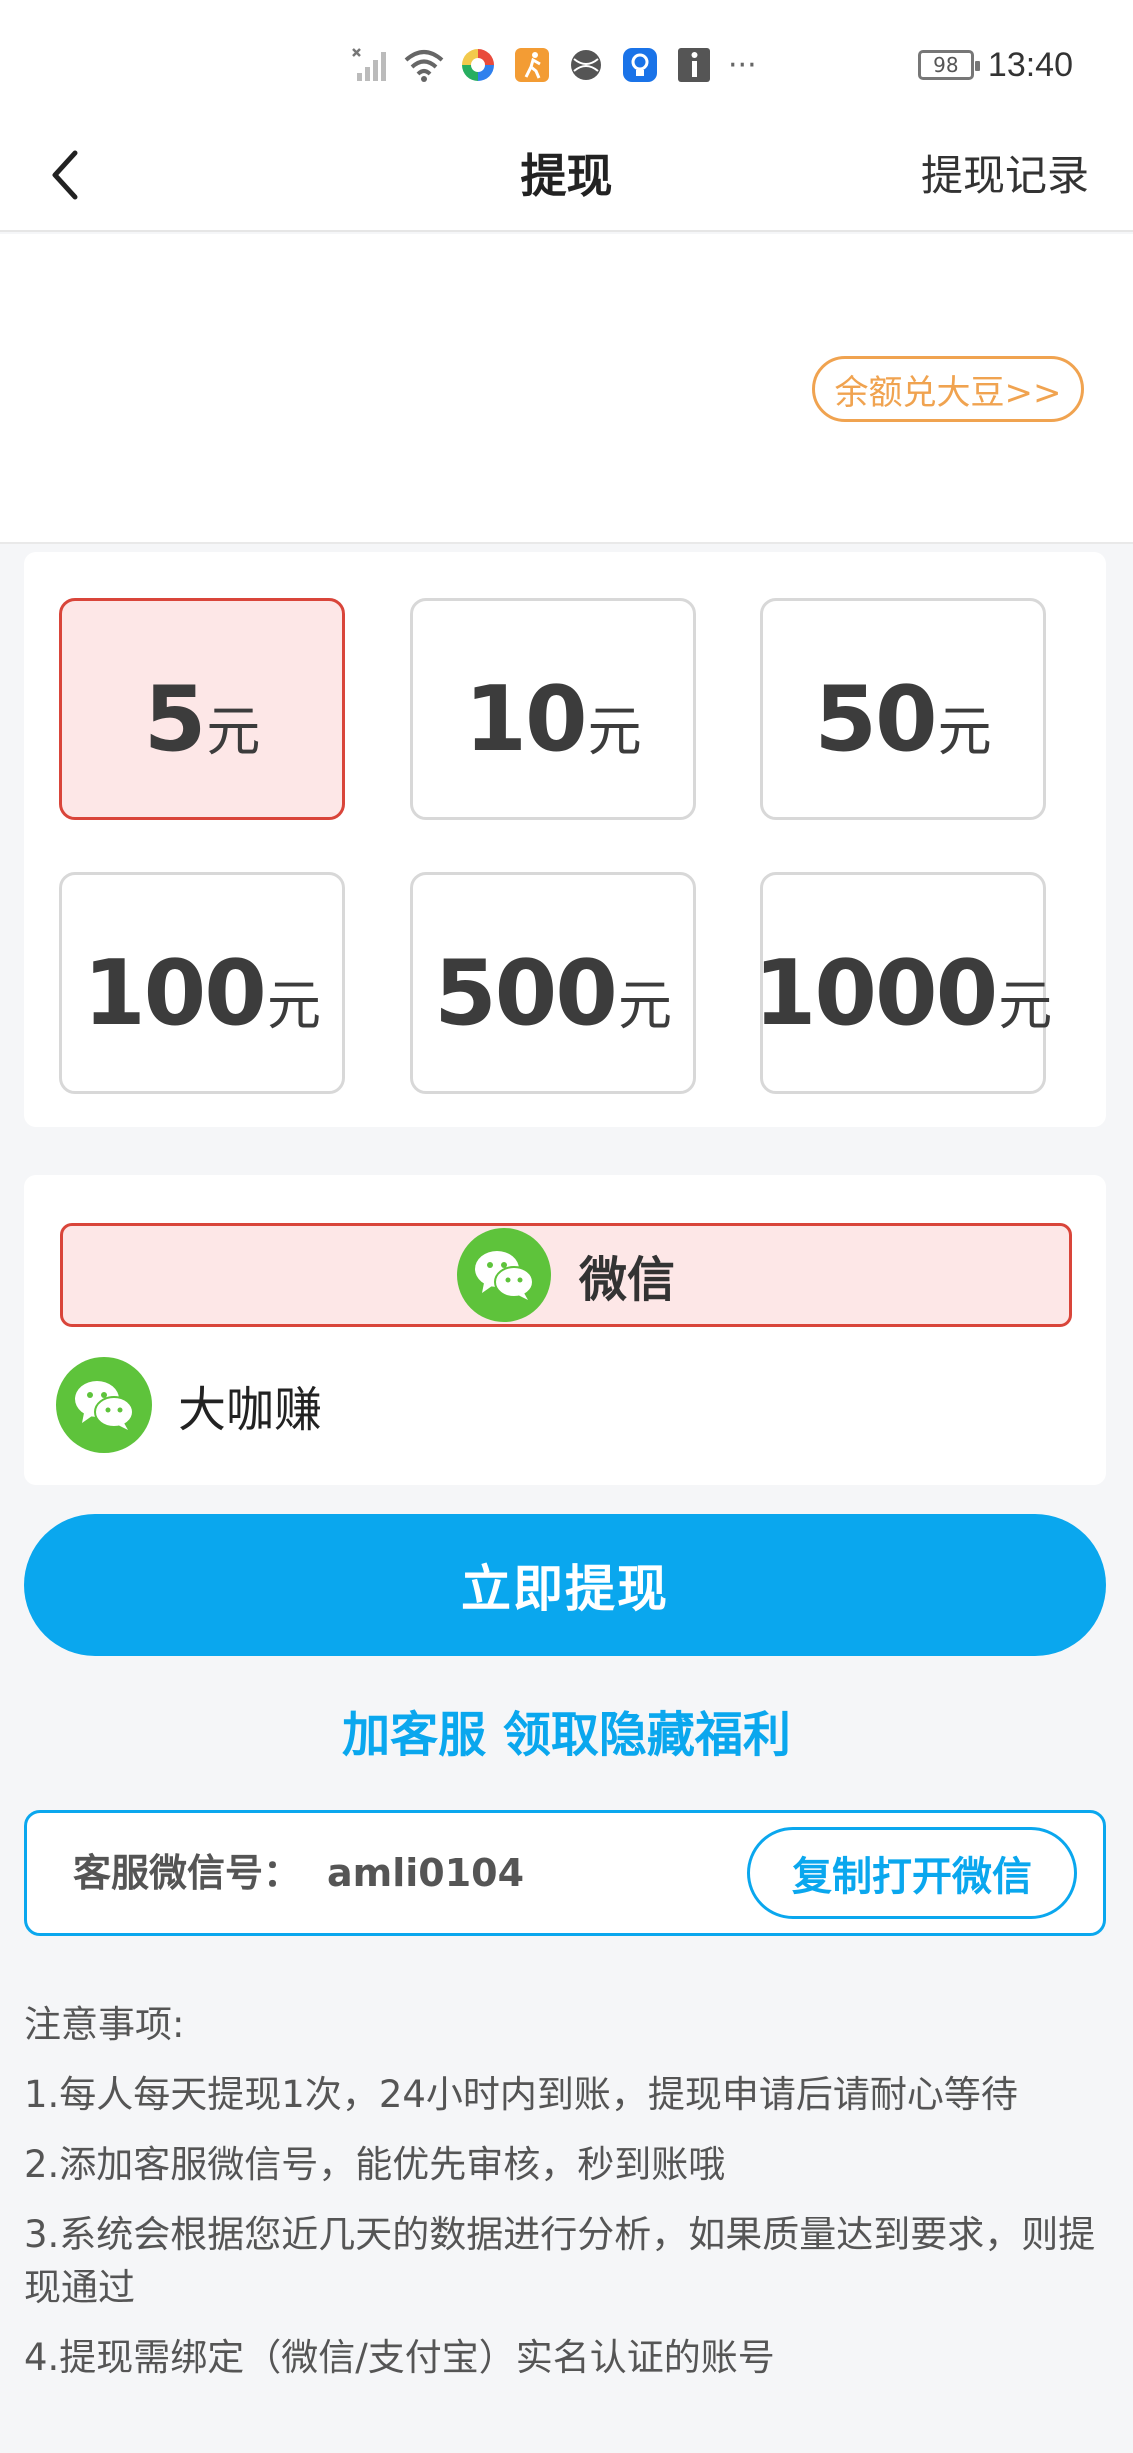 The width and height of the screenshot is (1133, 2453). I want to click on wechat-avatar-icon, so click(104, 1405).